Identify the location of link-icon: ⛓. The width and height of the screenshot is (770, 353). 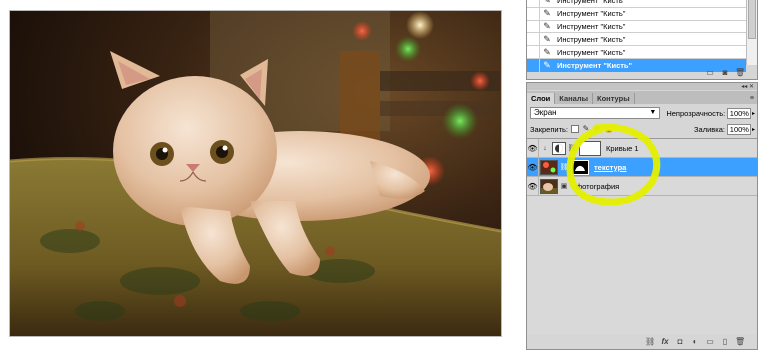
(650, 341).